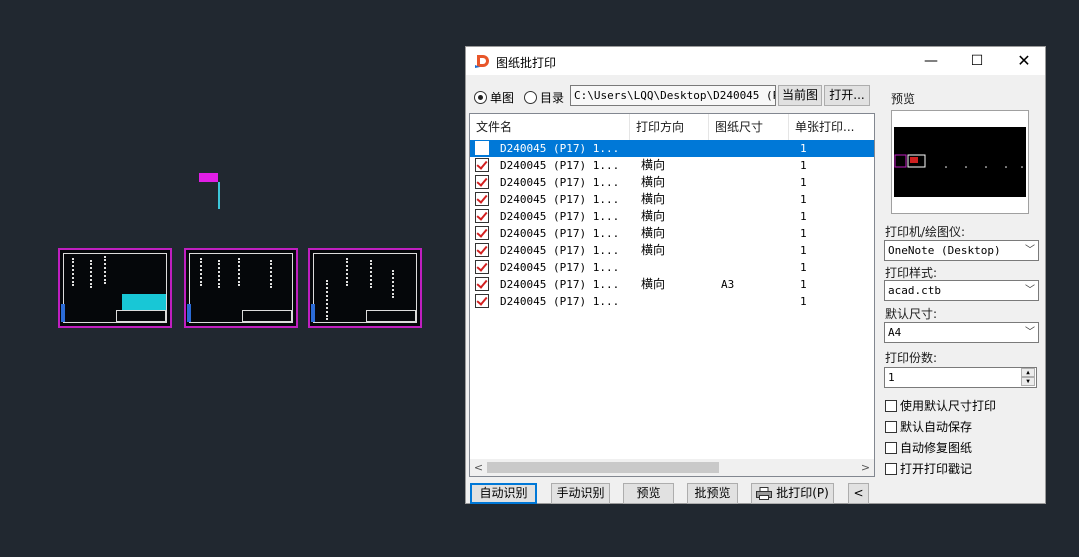 This screenshot has height=557, width=1079. I want to click on option-label: 自动修复图纸, so click(936, 448).